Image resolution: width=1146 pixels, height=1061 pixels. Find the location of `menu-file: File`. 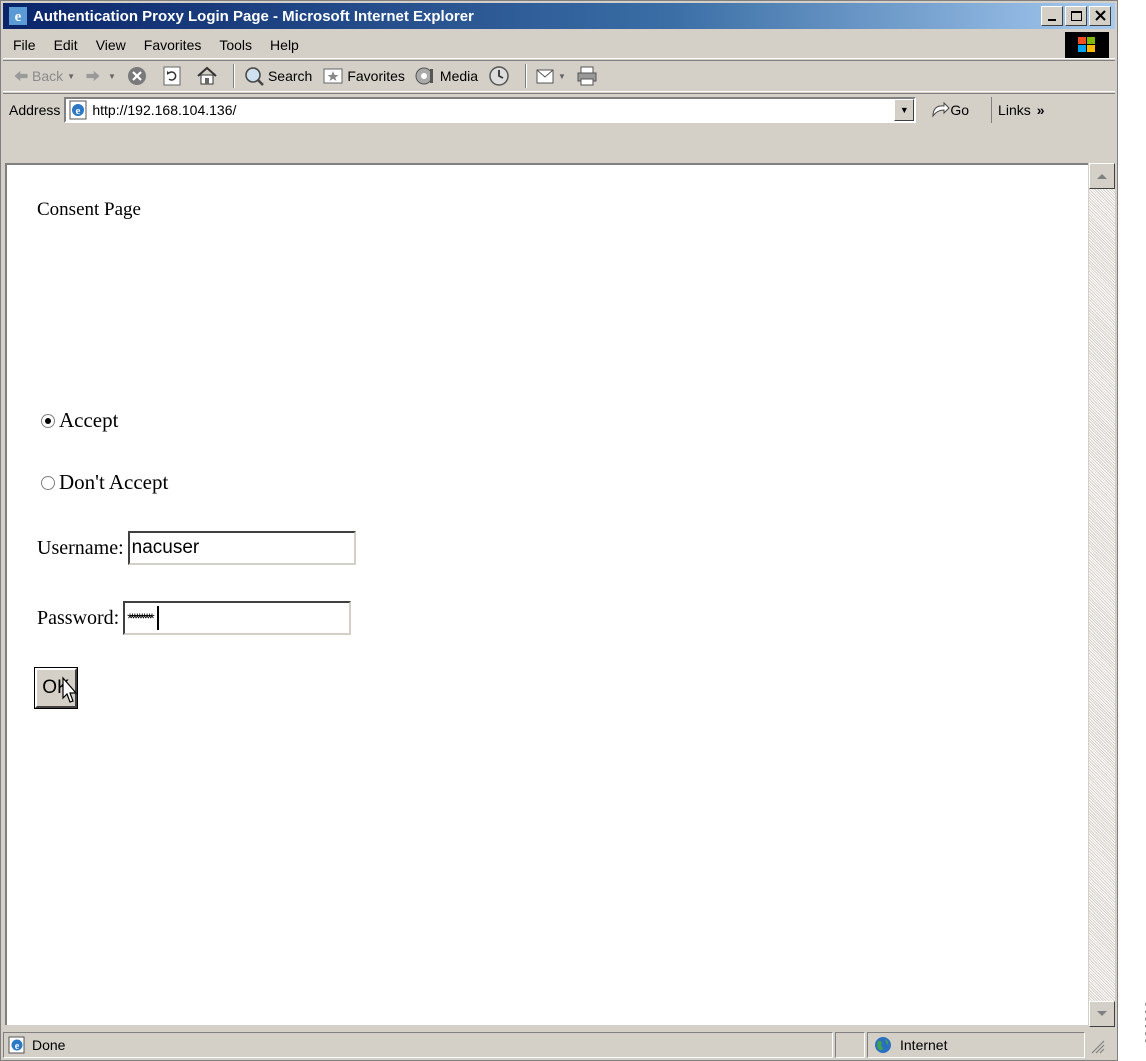

menu-file: File is located at coordinates (24, 45).